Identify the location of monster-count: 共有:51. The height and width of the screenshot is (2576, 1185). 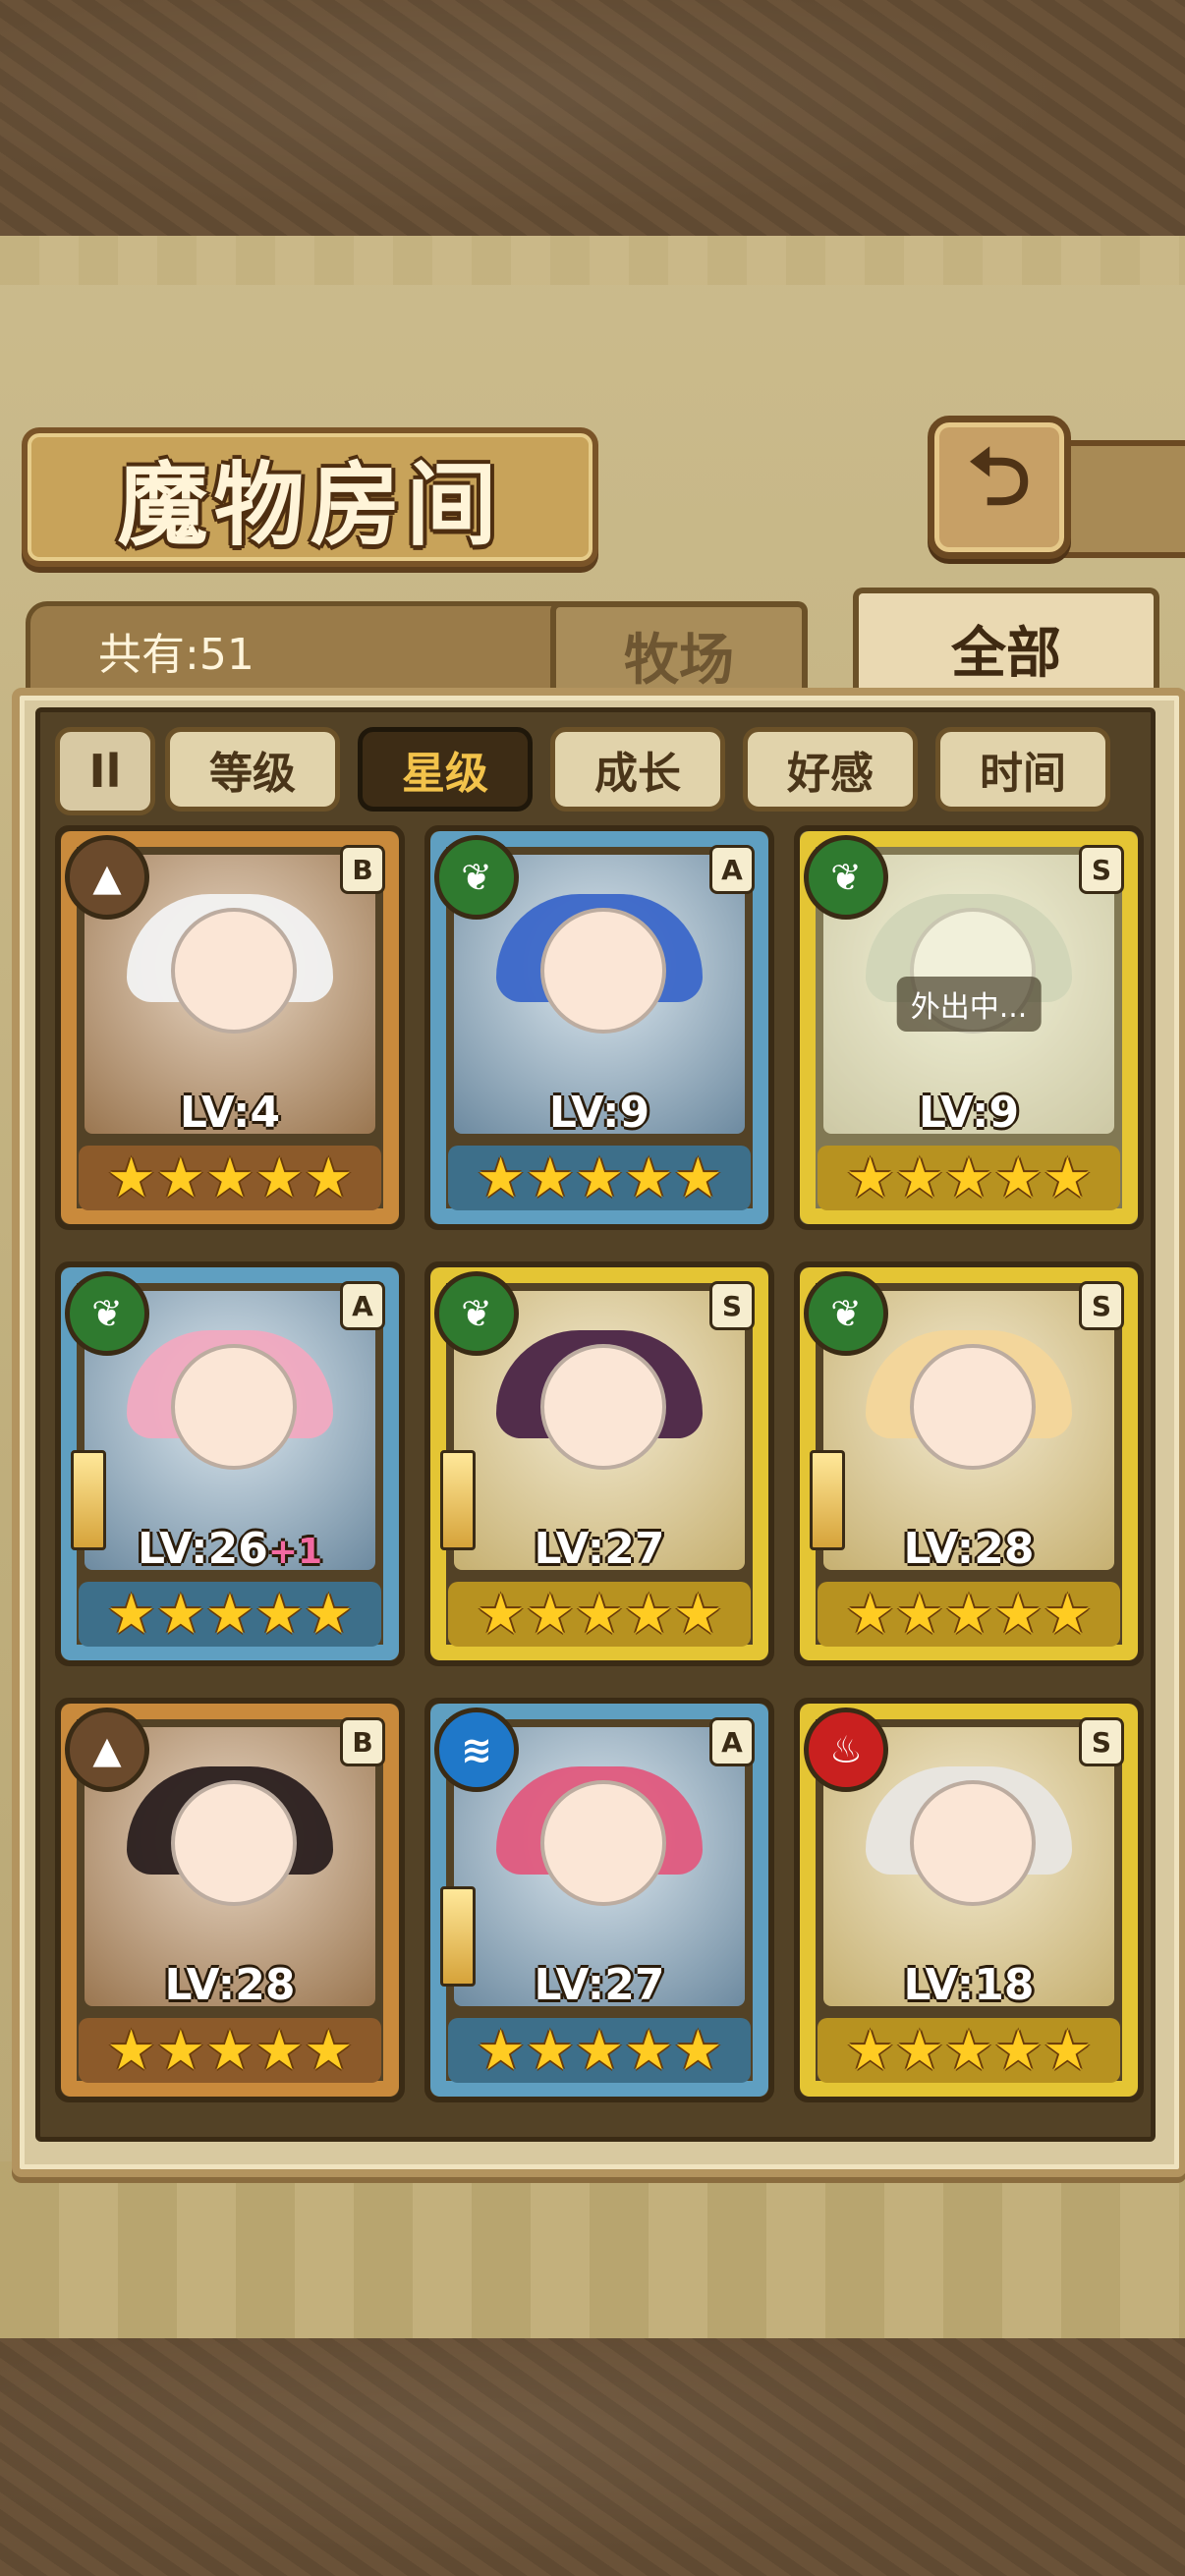
(176, 655).